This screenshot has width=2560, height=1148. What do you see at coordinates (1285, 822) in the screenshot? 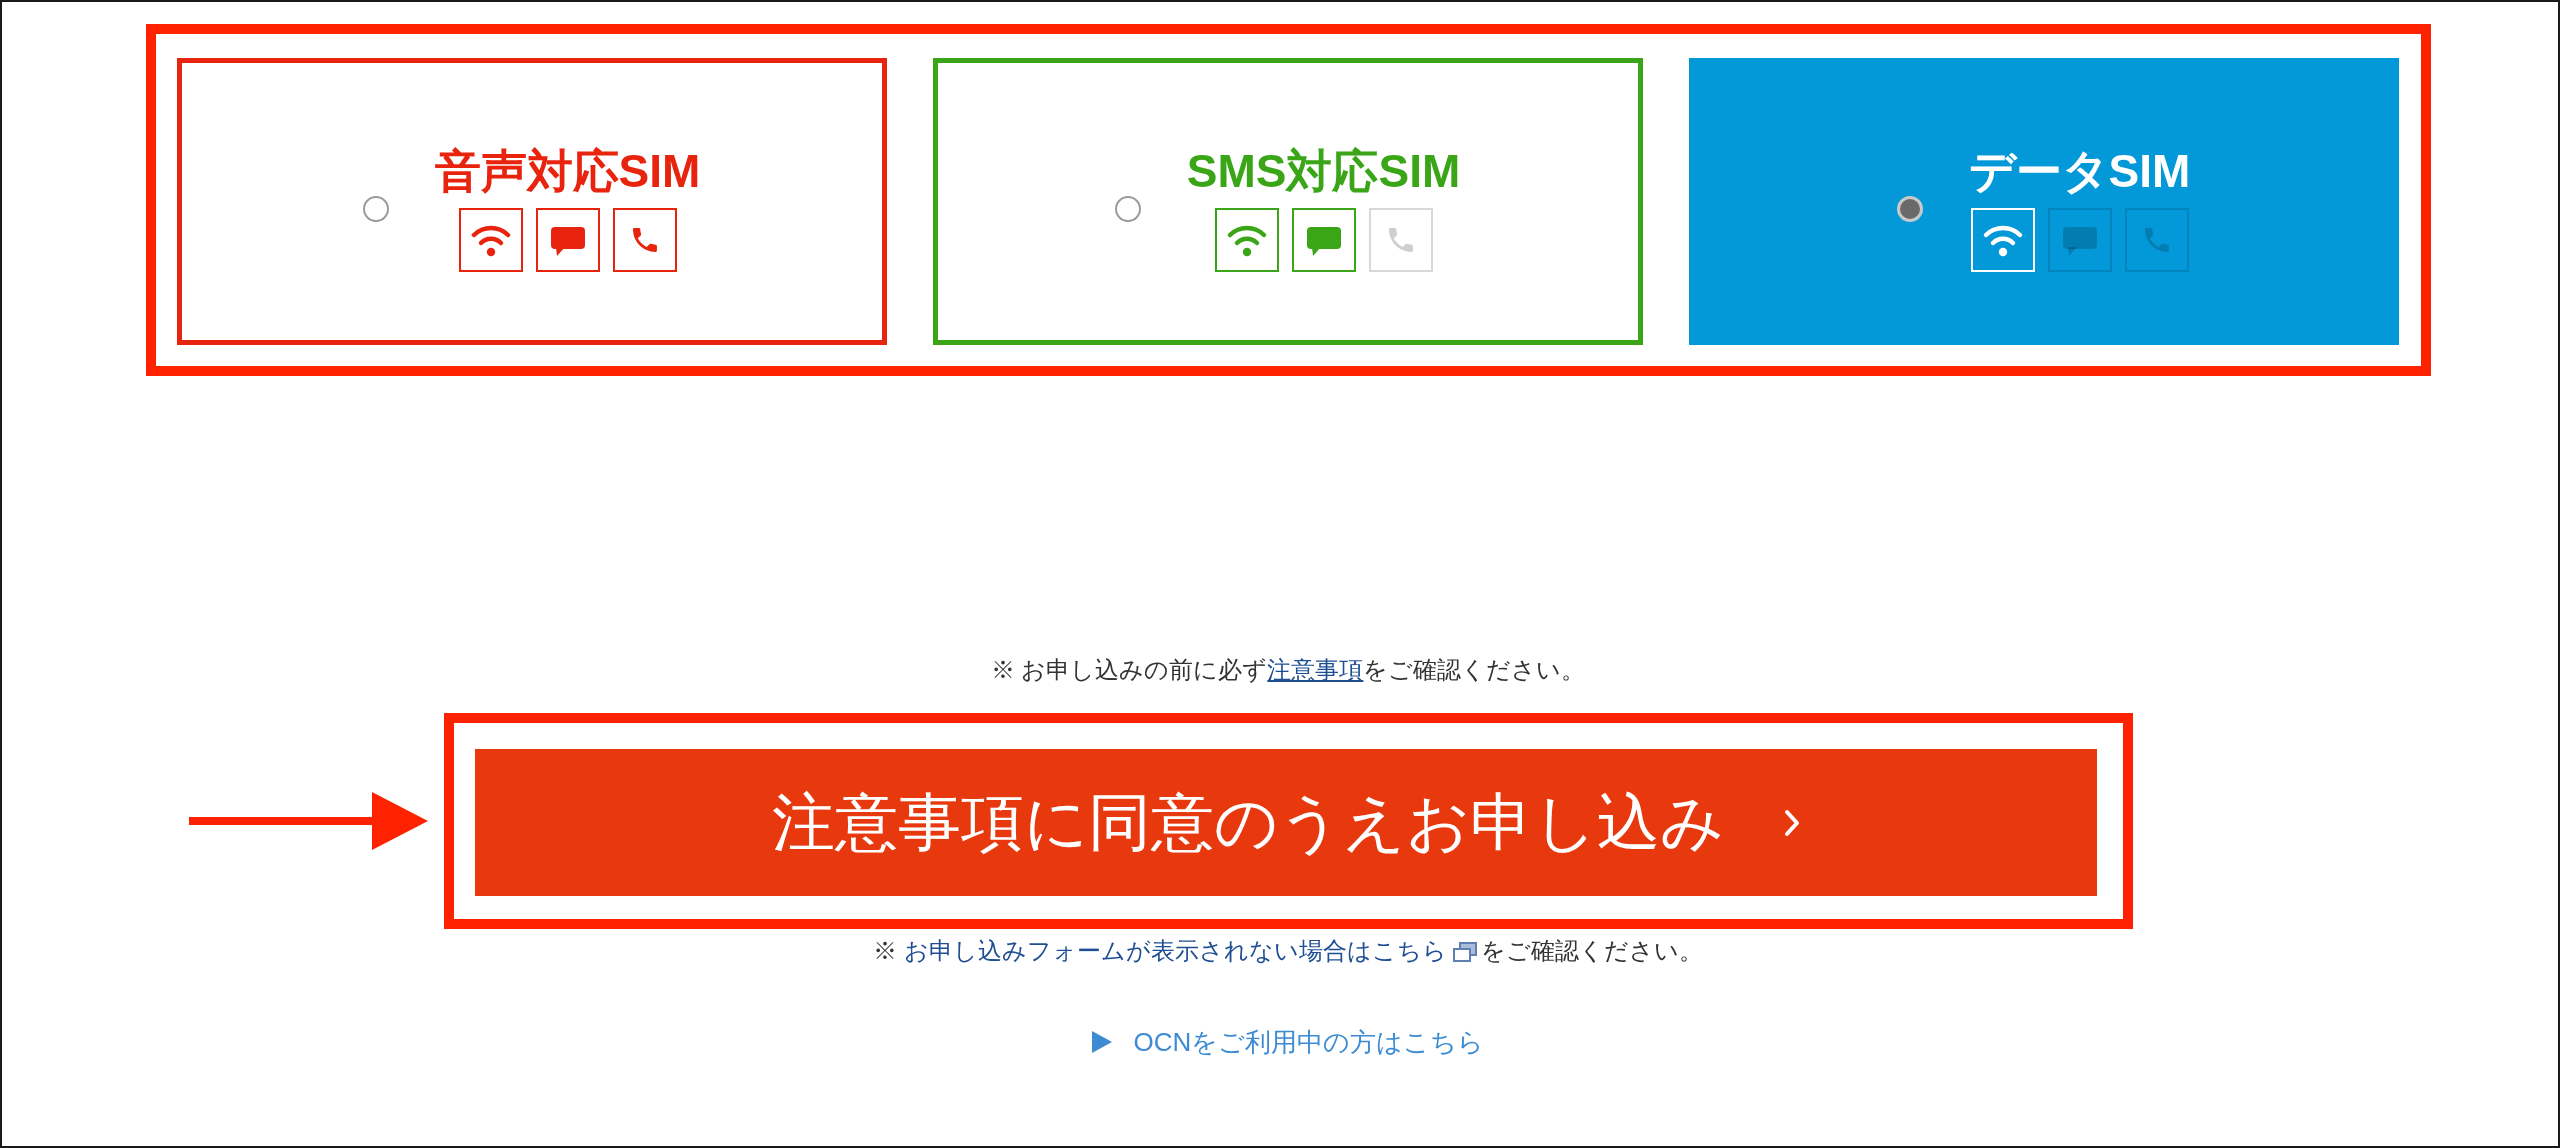
I see `apply-button: 注意事項に同意のうえお申し込み` at bounding box center [1285, 822].